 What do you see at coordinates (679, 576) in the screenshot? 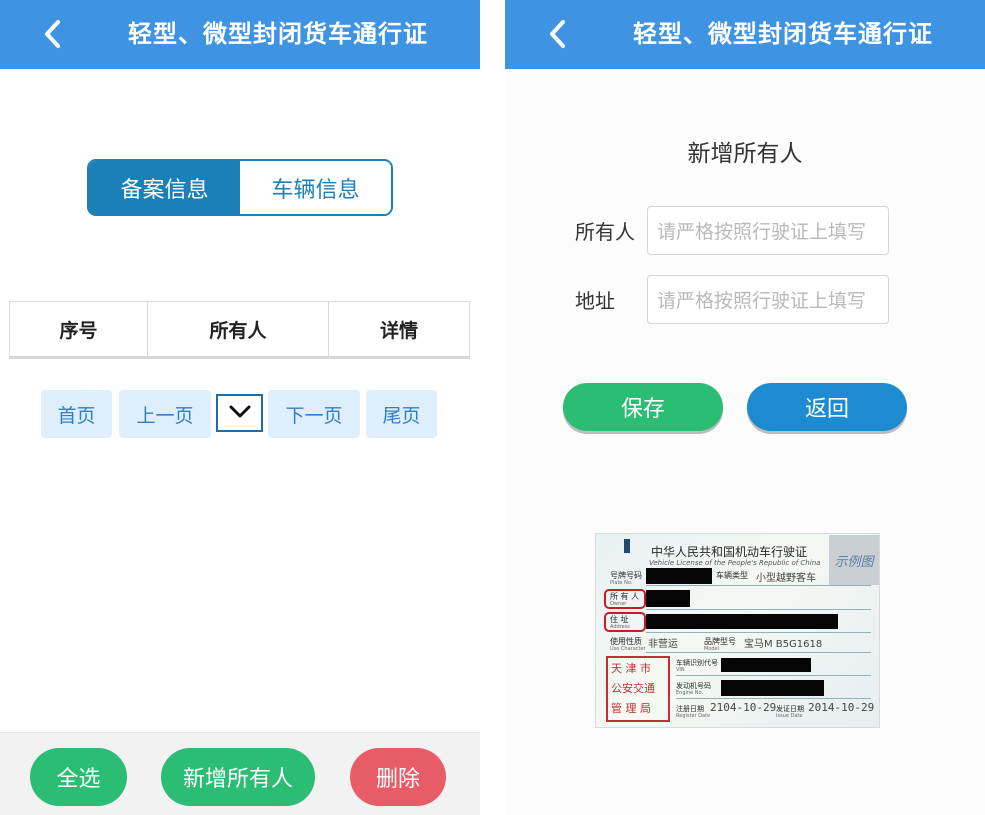
I see `redacted-plate` at bounding box center [679, 576].